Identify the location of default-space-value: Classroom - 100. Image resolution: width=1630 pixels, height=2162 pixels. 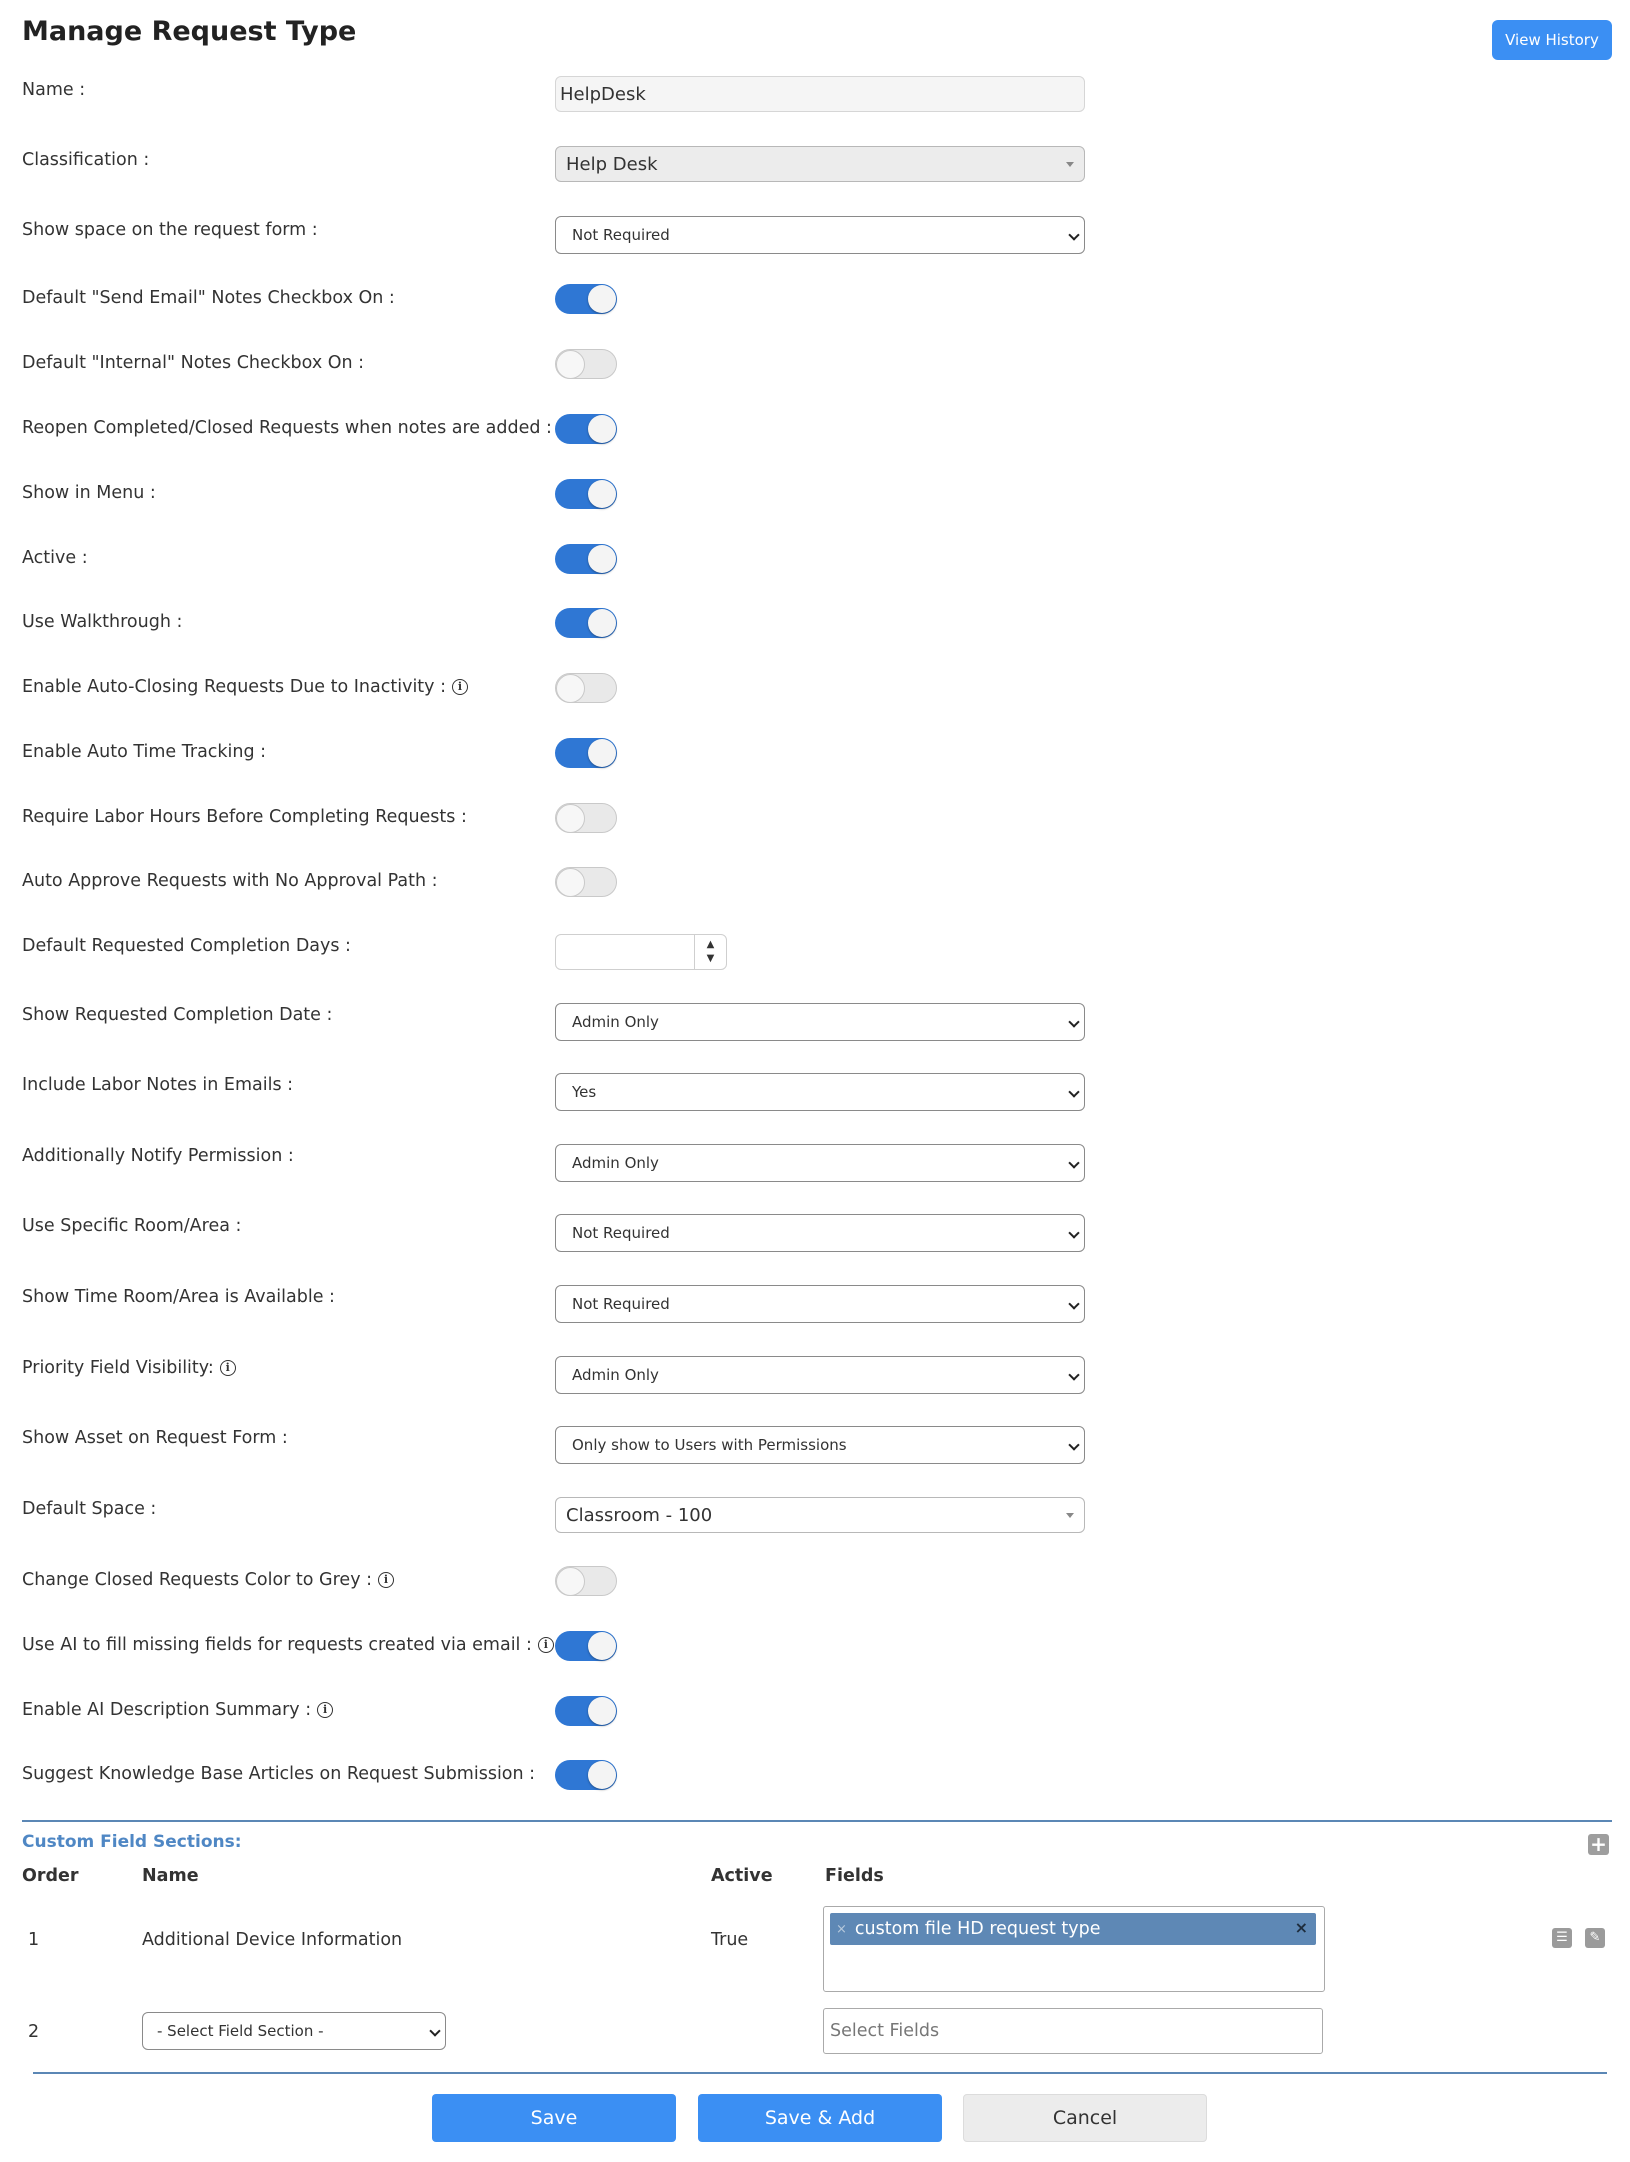
(639, 1515).